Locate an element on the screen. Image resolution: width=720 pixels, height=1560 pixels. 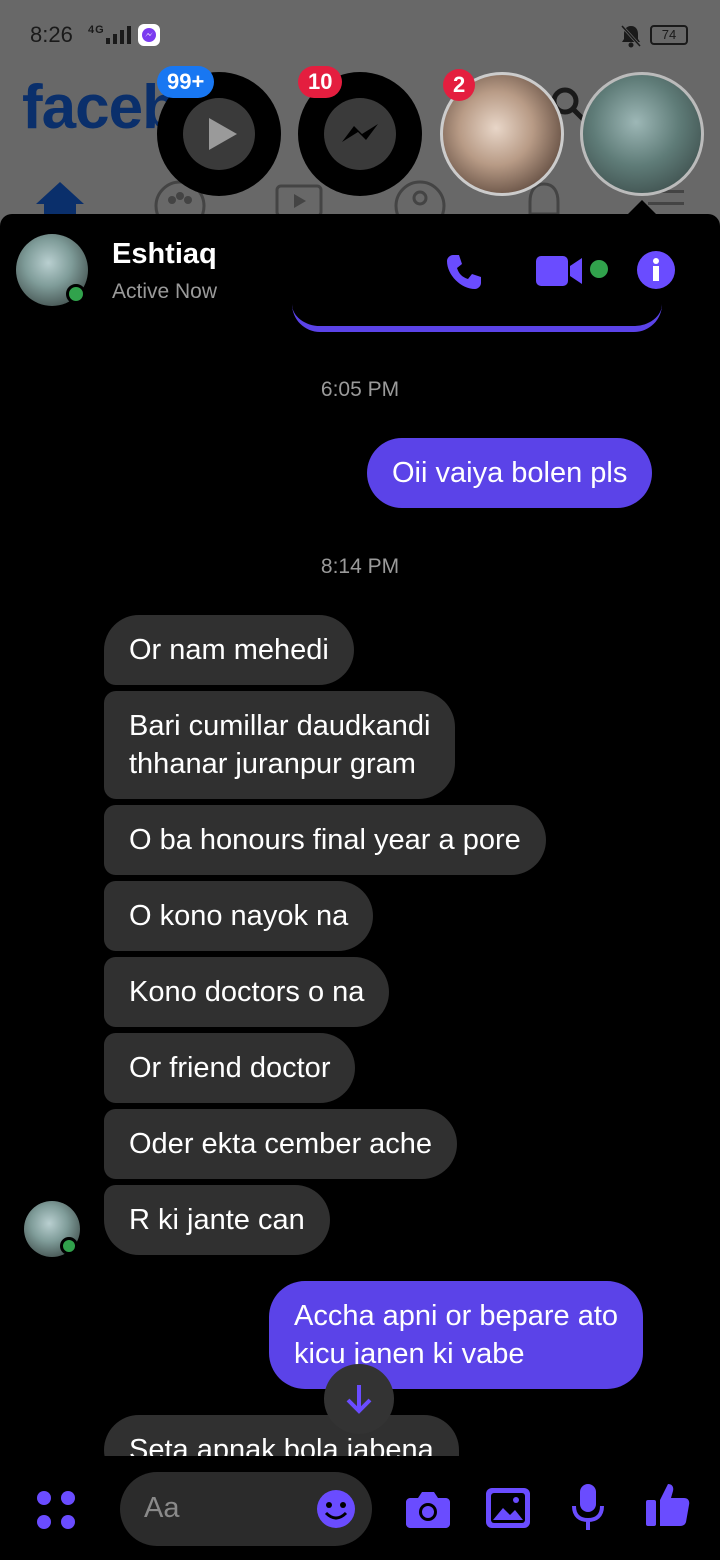
message-text: Or friend doctor is located at coordinates (230, 1068).